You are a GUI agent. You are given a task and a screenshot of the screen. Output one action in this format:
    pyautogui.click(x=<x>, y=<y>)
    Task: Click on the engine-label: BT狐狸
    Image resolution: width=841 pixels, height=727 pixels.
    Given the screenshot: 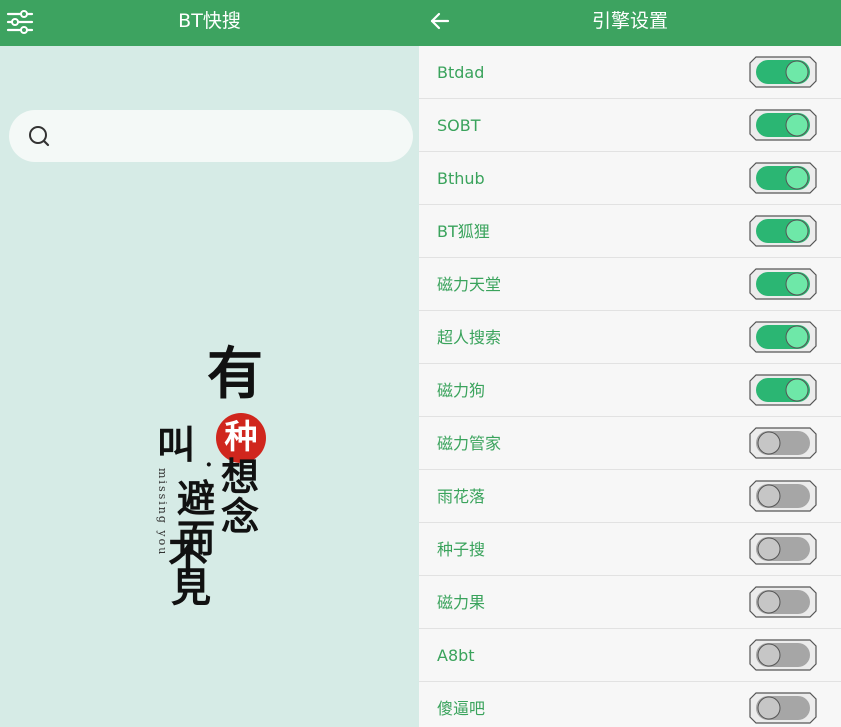 What is the action you would take?
    pyautogui.click(x=463, y=231)
    